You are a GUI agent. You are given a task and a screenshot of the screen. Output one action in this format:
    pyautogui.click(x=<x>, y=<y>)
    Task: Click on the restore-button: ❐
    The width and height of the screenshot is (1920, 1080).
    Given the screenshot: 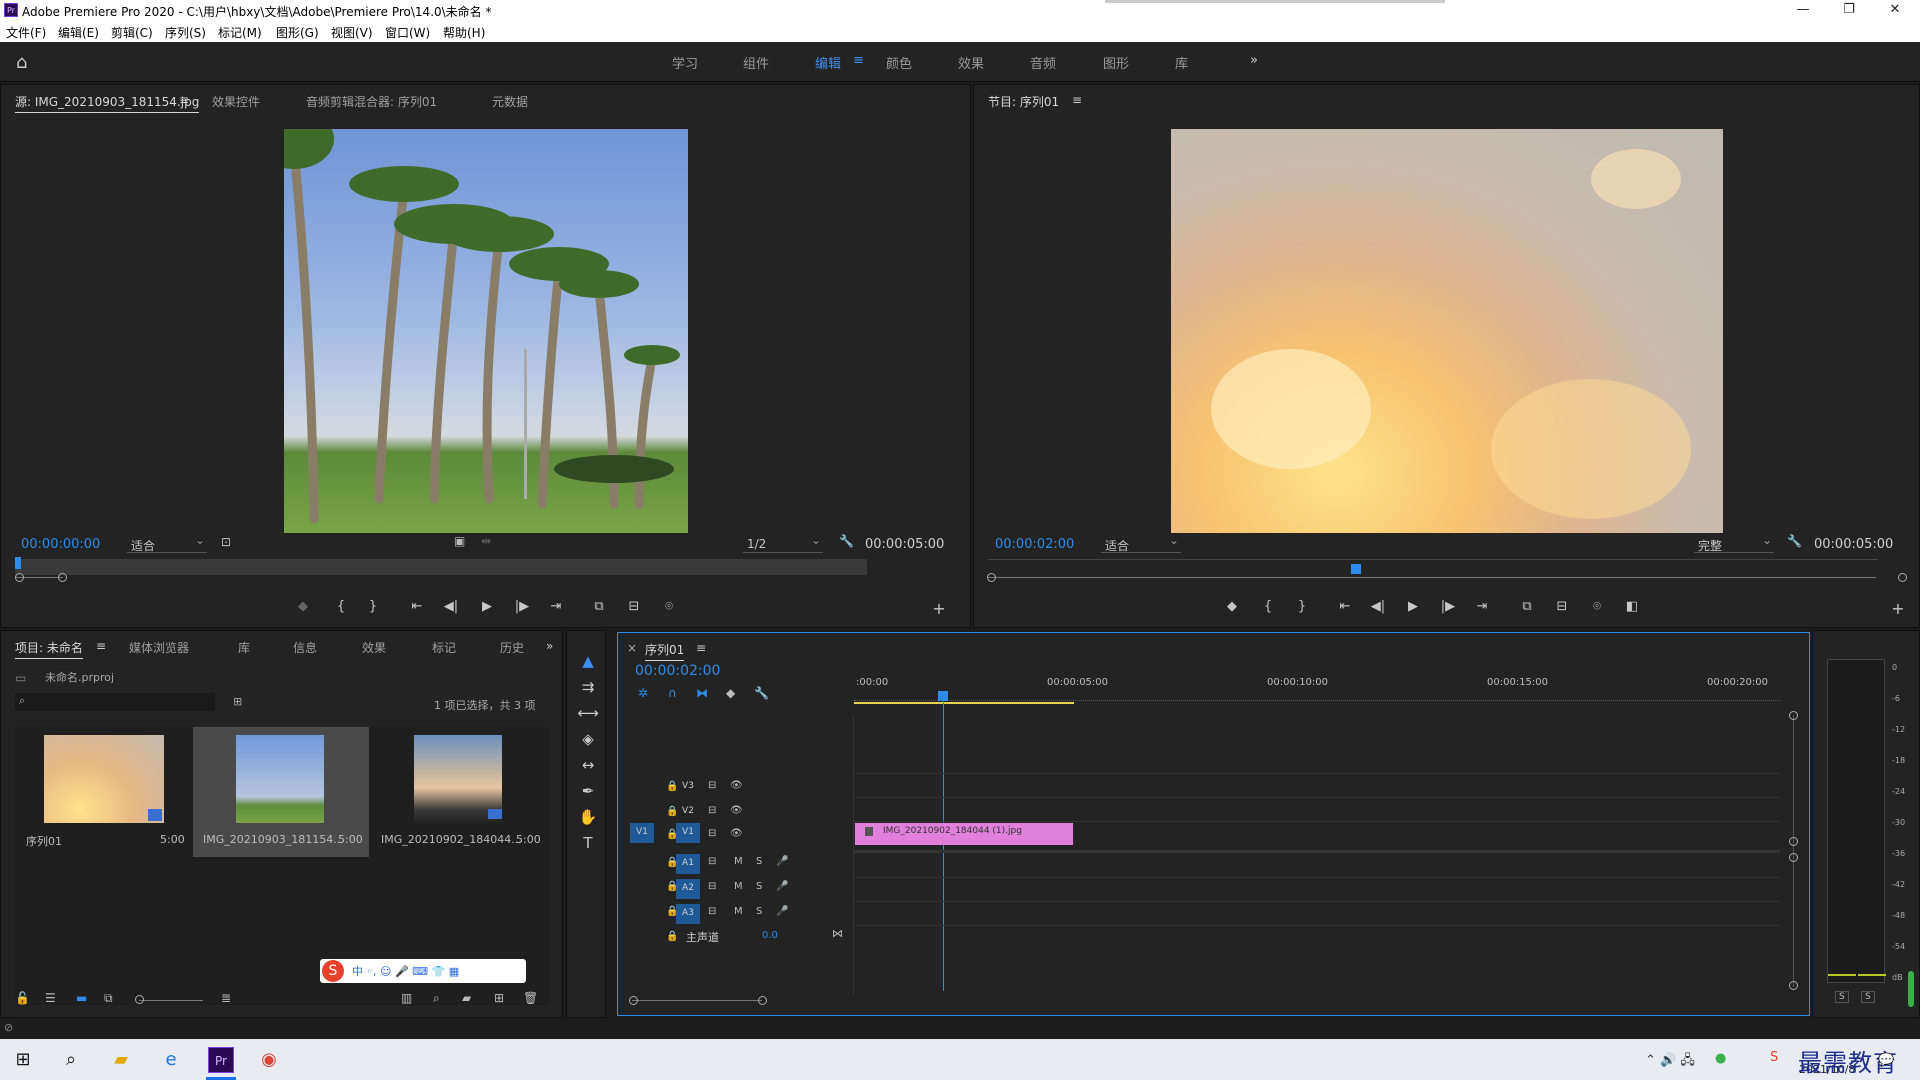 What is the action you would take?
    pyautogui.click(x=1849, y=10)
    